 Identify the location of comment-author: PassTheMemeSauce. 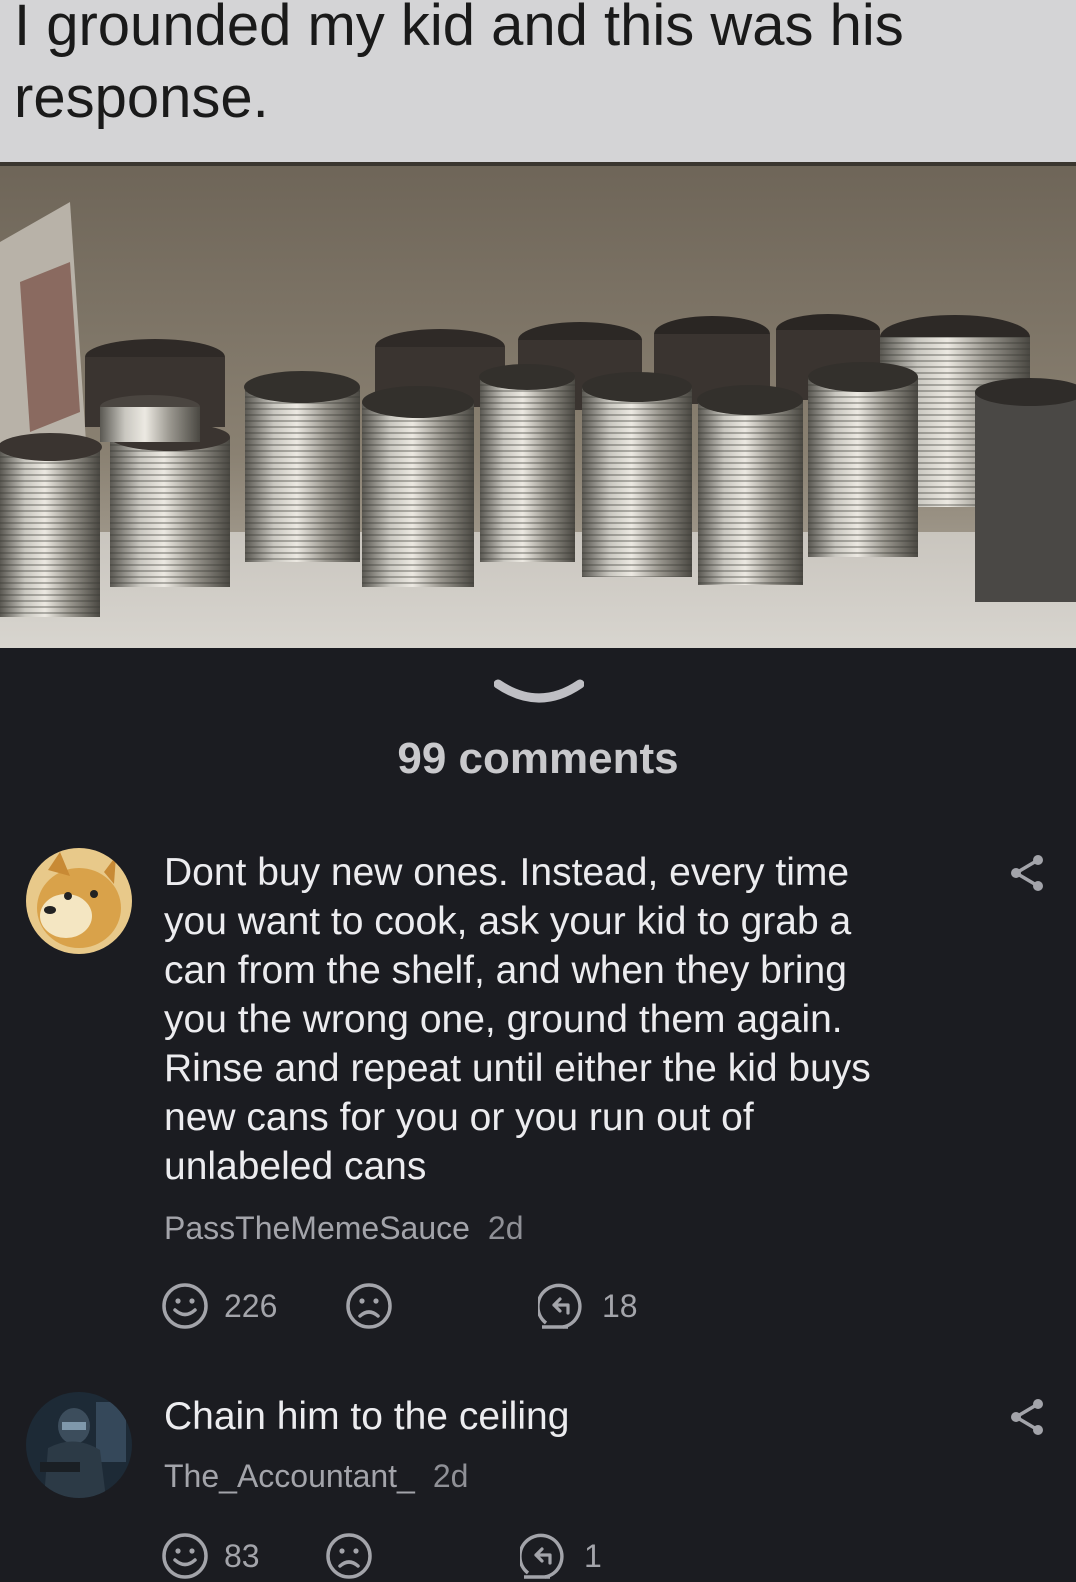
(317, 1228).